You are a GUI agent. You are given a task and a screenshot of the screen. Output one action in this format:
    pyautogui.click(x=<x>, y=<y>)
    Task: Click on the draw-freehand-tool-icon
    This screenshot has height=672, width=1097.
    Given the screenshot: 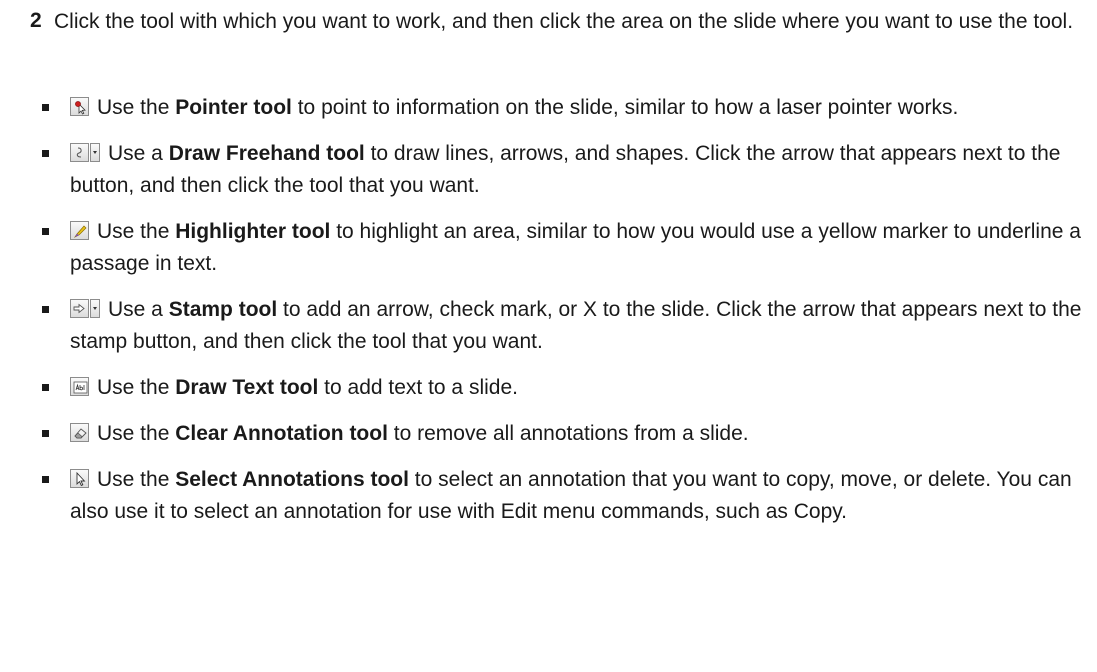 What is the action you would take?
    pyautogui.click(x=85, y=152)
    